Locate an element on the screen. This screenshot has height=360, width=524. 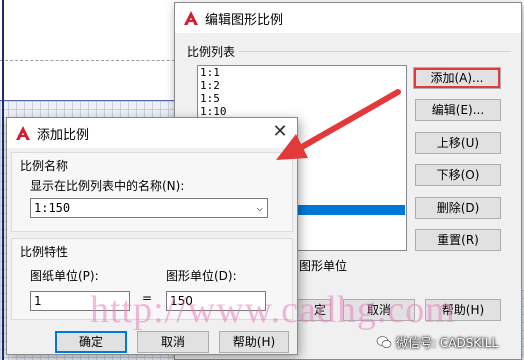
chevron-down-icon: ⌵ is located at coordinates (259, 208).